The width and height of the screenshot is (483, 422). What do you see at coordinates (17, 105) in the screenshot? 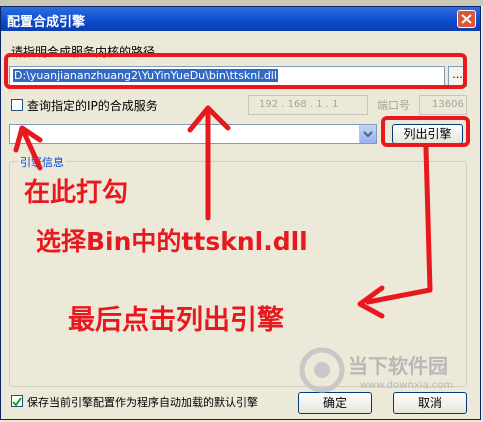
I see `query-ip-checkbox` at bounding box center [17, 105].